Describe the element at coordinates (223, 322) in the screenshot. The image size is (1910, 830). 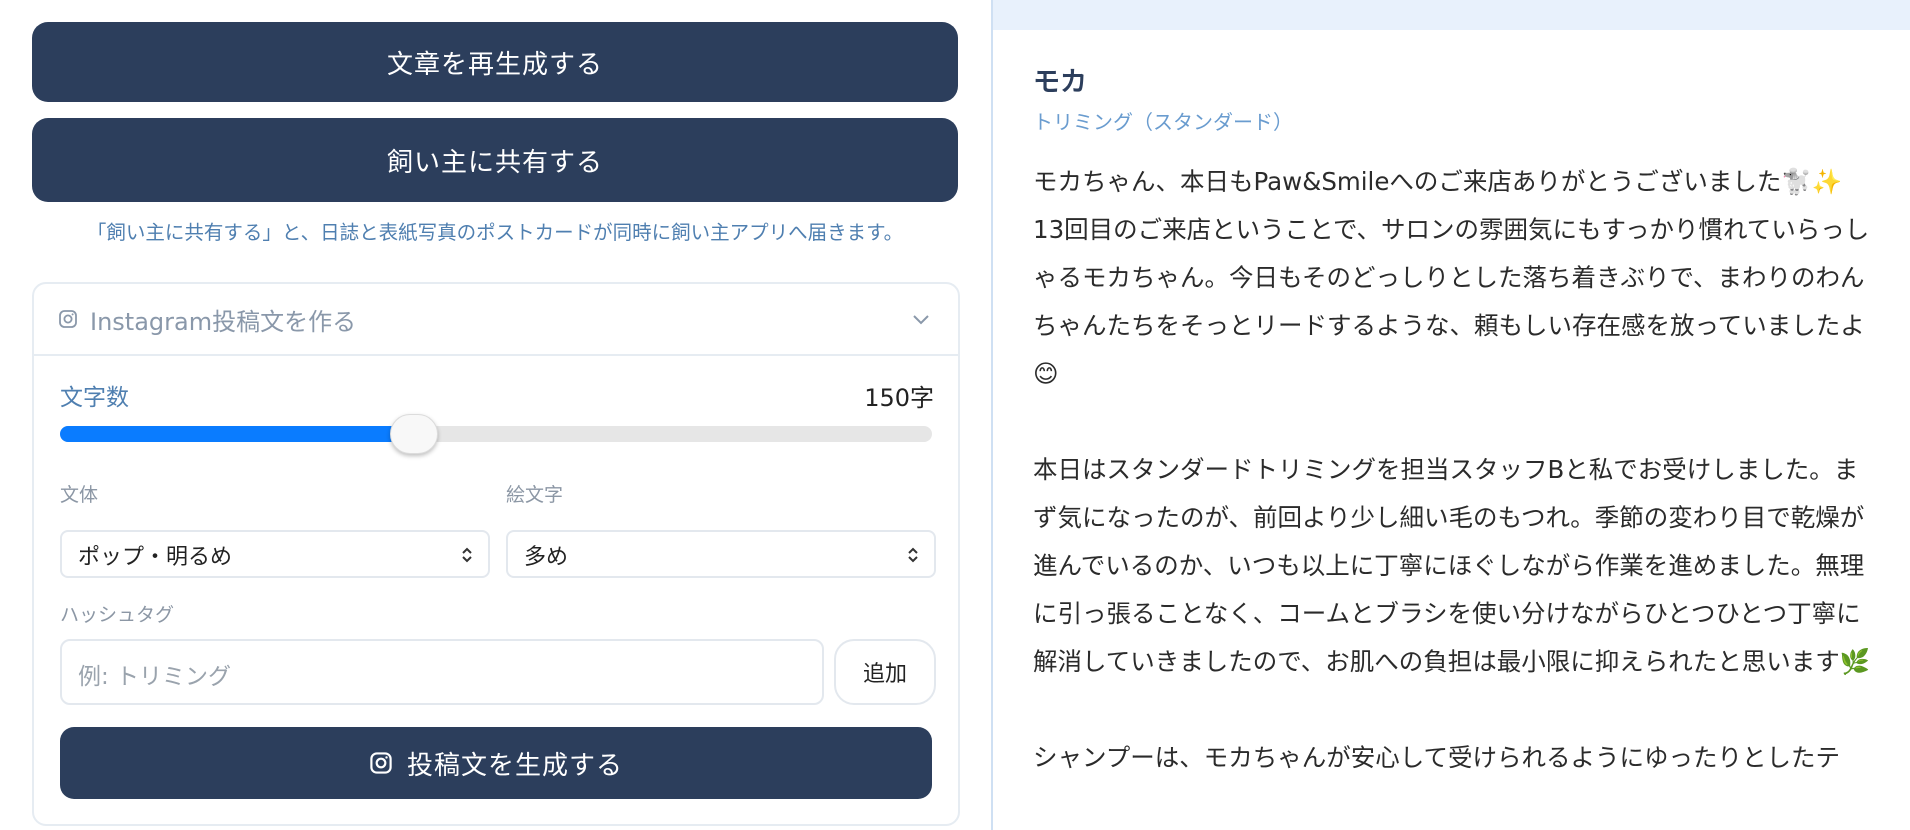
I see `instagram-panel-title: Instagram投稿文を作る` at that location.